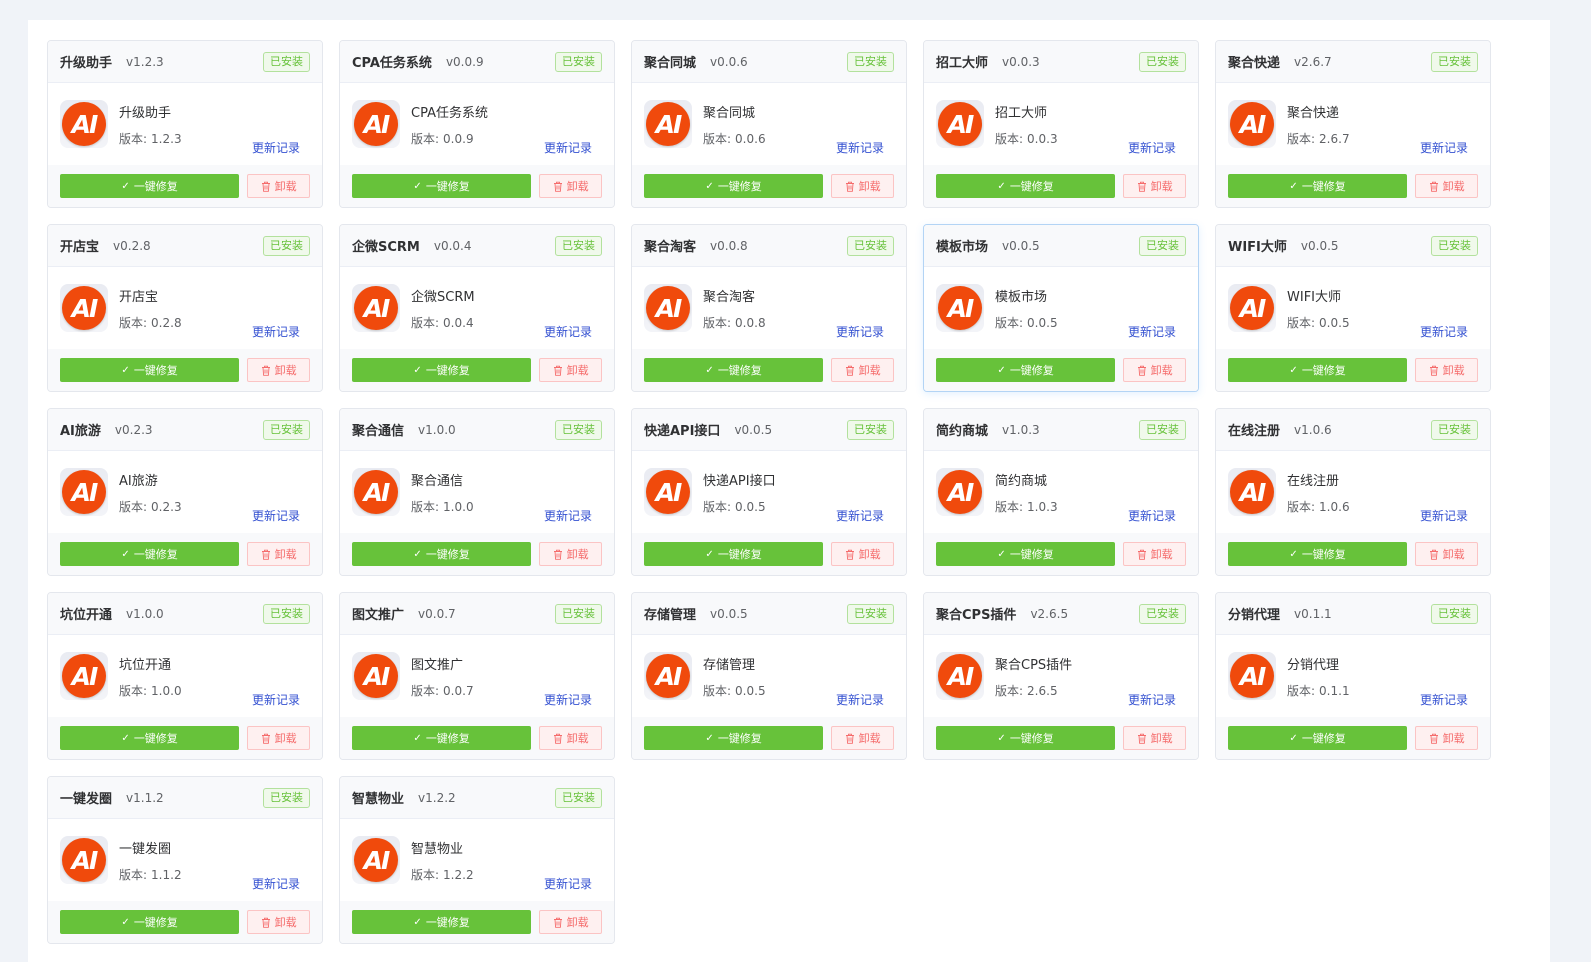  What do you see at coordinates (1061, 62) in the screenshot?
I see `card-header: 招工大师 v0.0.3 已安装` at bounding box center [1061, 62].